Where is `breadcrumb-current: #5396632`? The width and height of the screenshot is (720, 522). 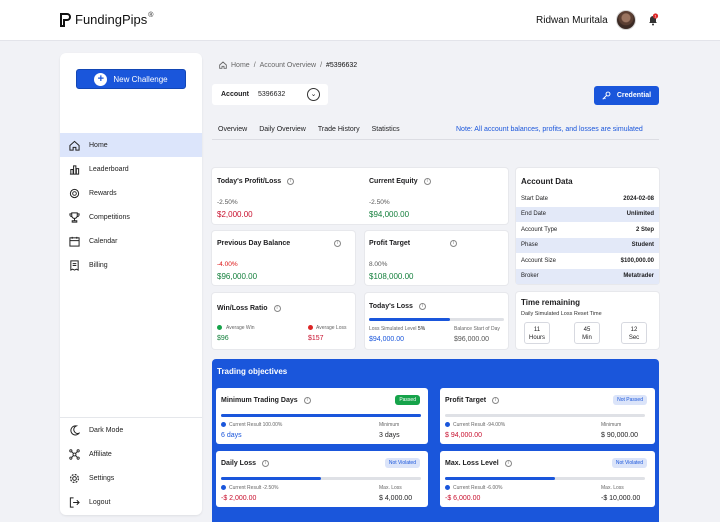
breadcrumb-current: #5396632 is located at coordinates (342, 65).